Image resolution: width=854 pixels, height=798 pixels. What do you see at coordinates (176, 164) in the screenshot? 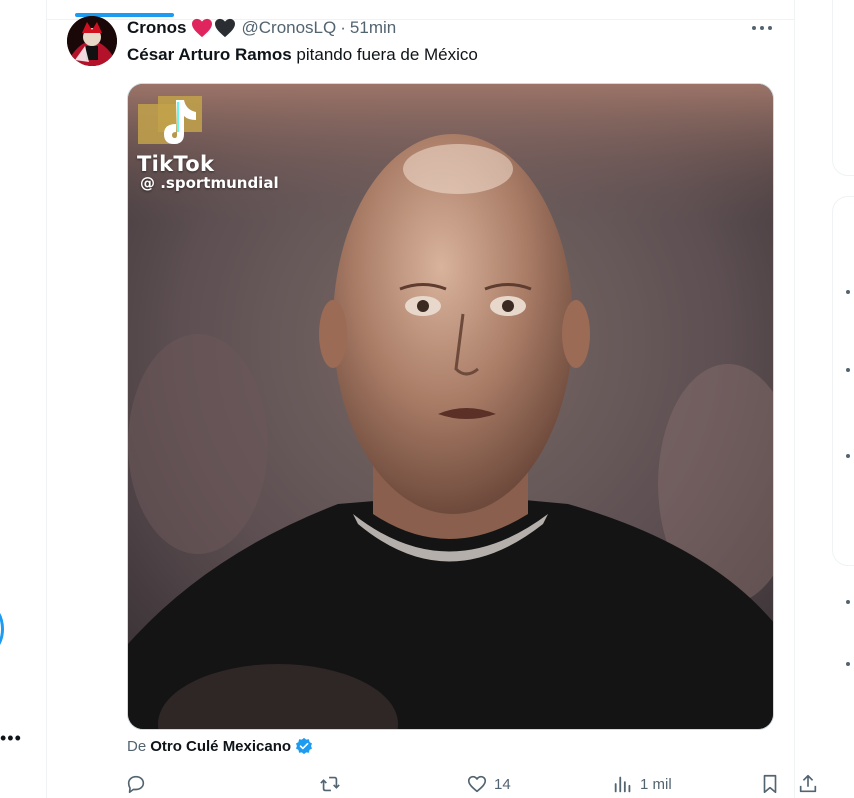
I see `watermark-brand: TikTok` at bounding box center [176, 164].